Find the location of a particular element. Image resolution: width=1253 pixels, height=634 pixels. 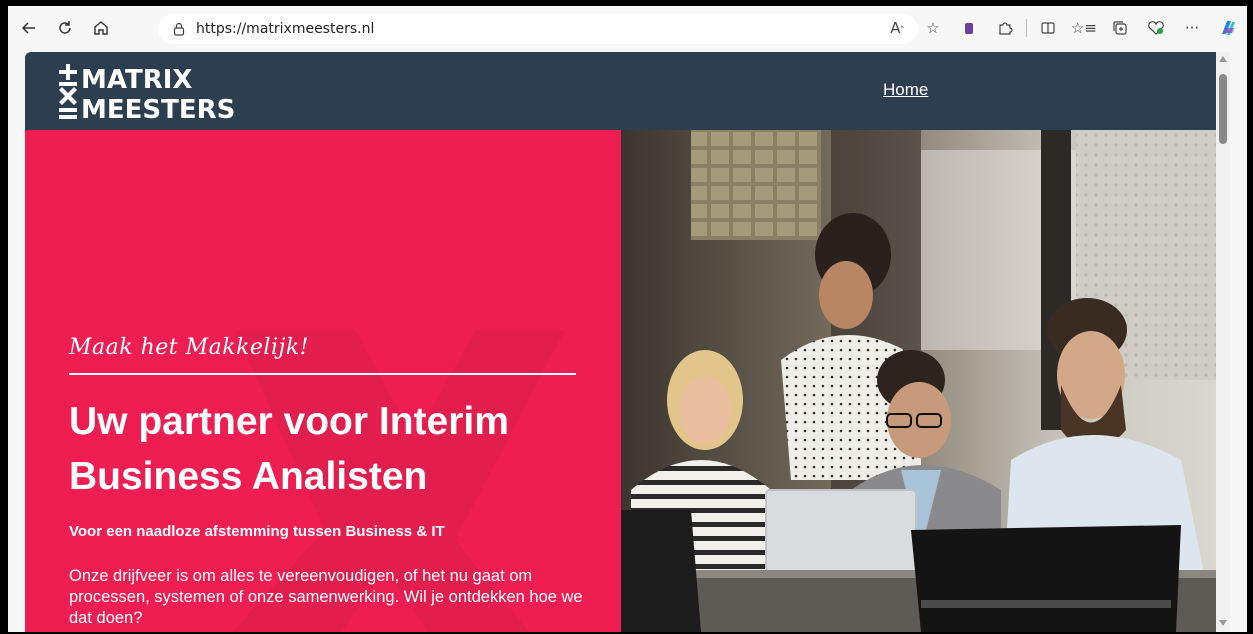

browser-toolbar: https://matrixmeesters.nl Aʰ ☆ ☆≡ ··· is located at coordinates (627, 28).